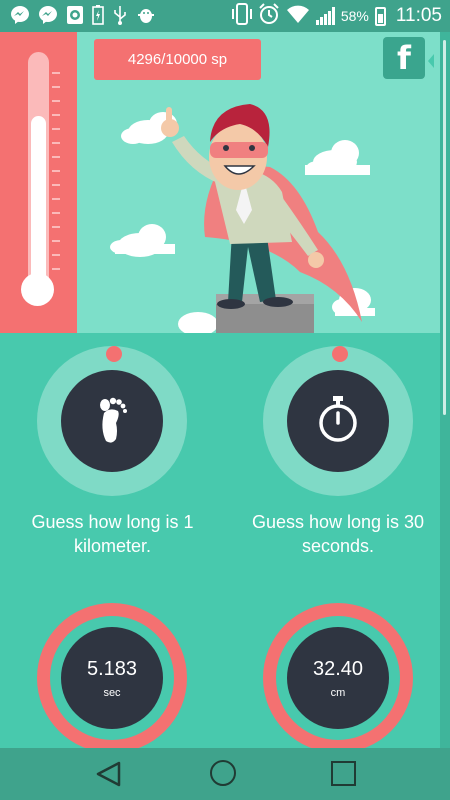 The image size is (450, 800). Describe the element at coordinates (120, 16) in the screenshot. I see `usb-icon` at that location.